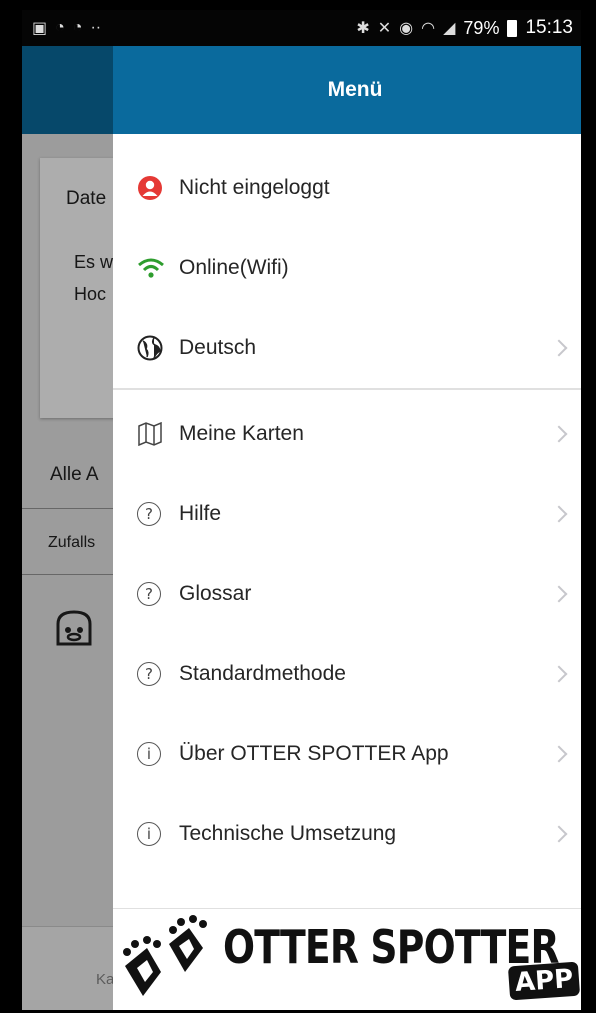 This screenshot has width=596, height=1013. I want to click on menu-item-label: Nicht eingeloggt, so click(254, 187).